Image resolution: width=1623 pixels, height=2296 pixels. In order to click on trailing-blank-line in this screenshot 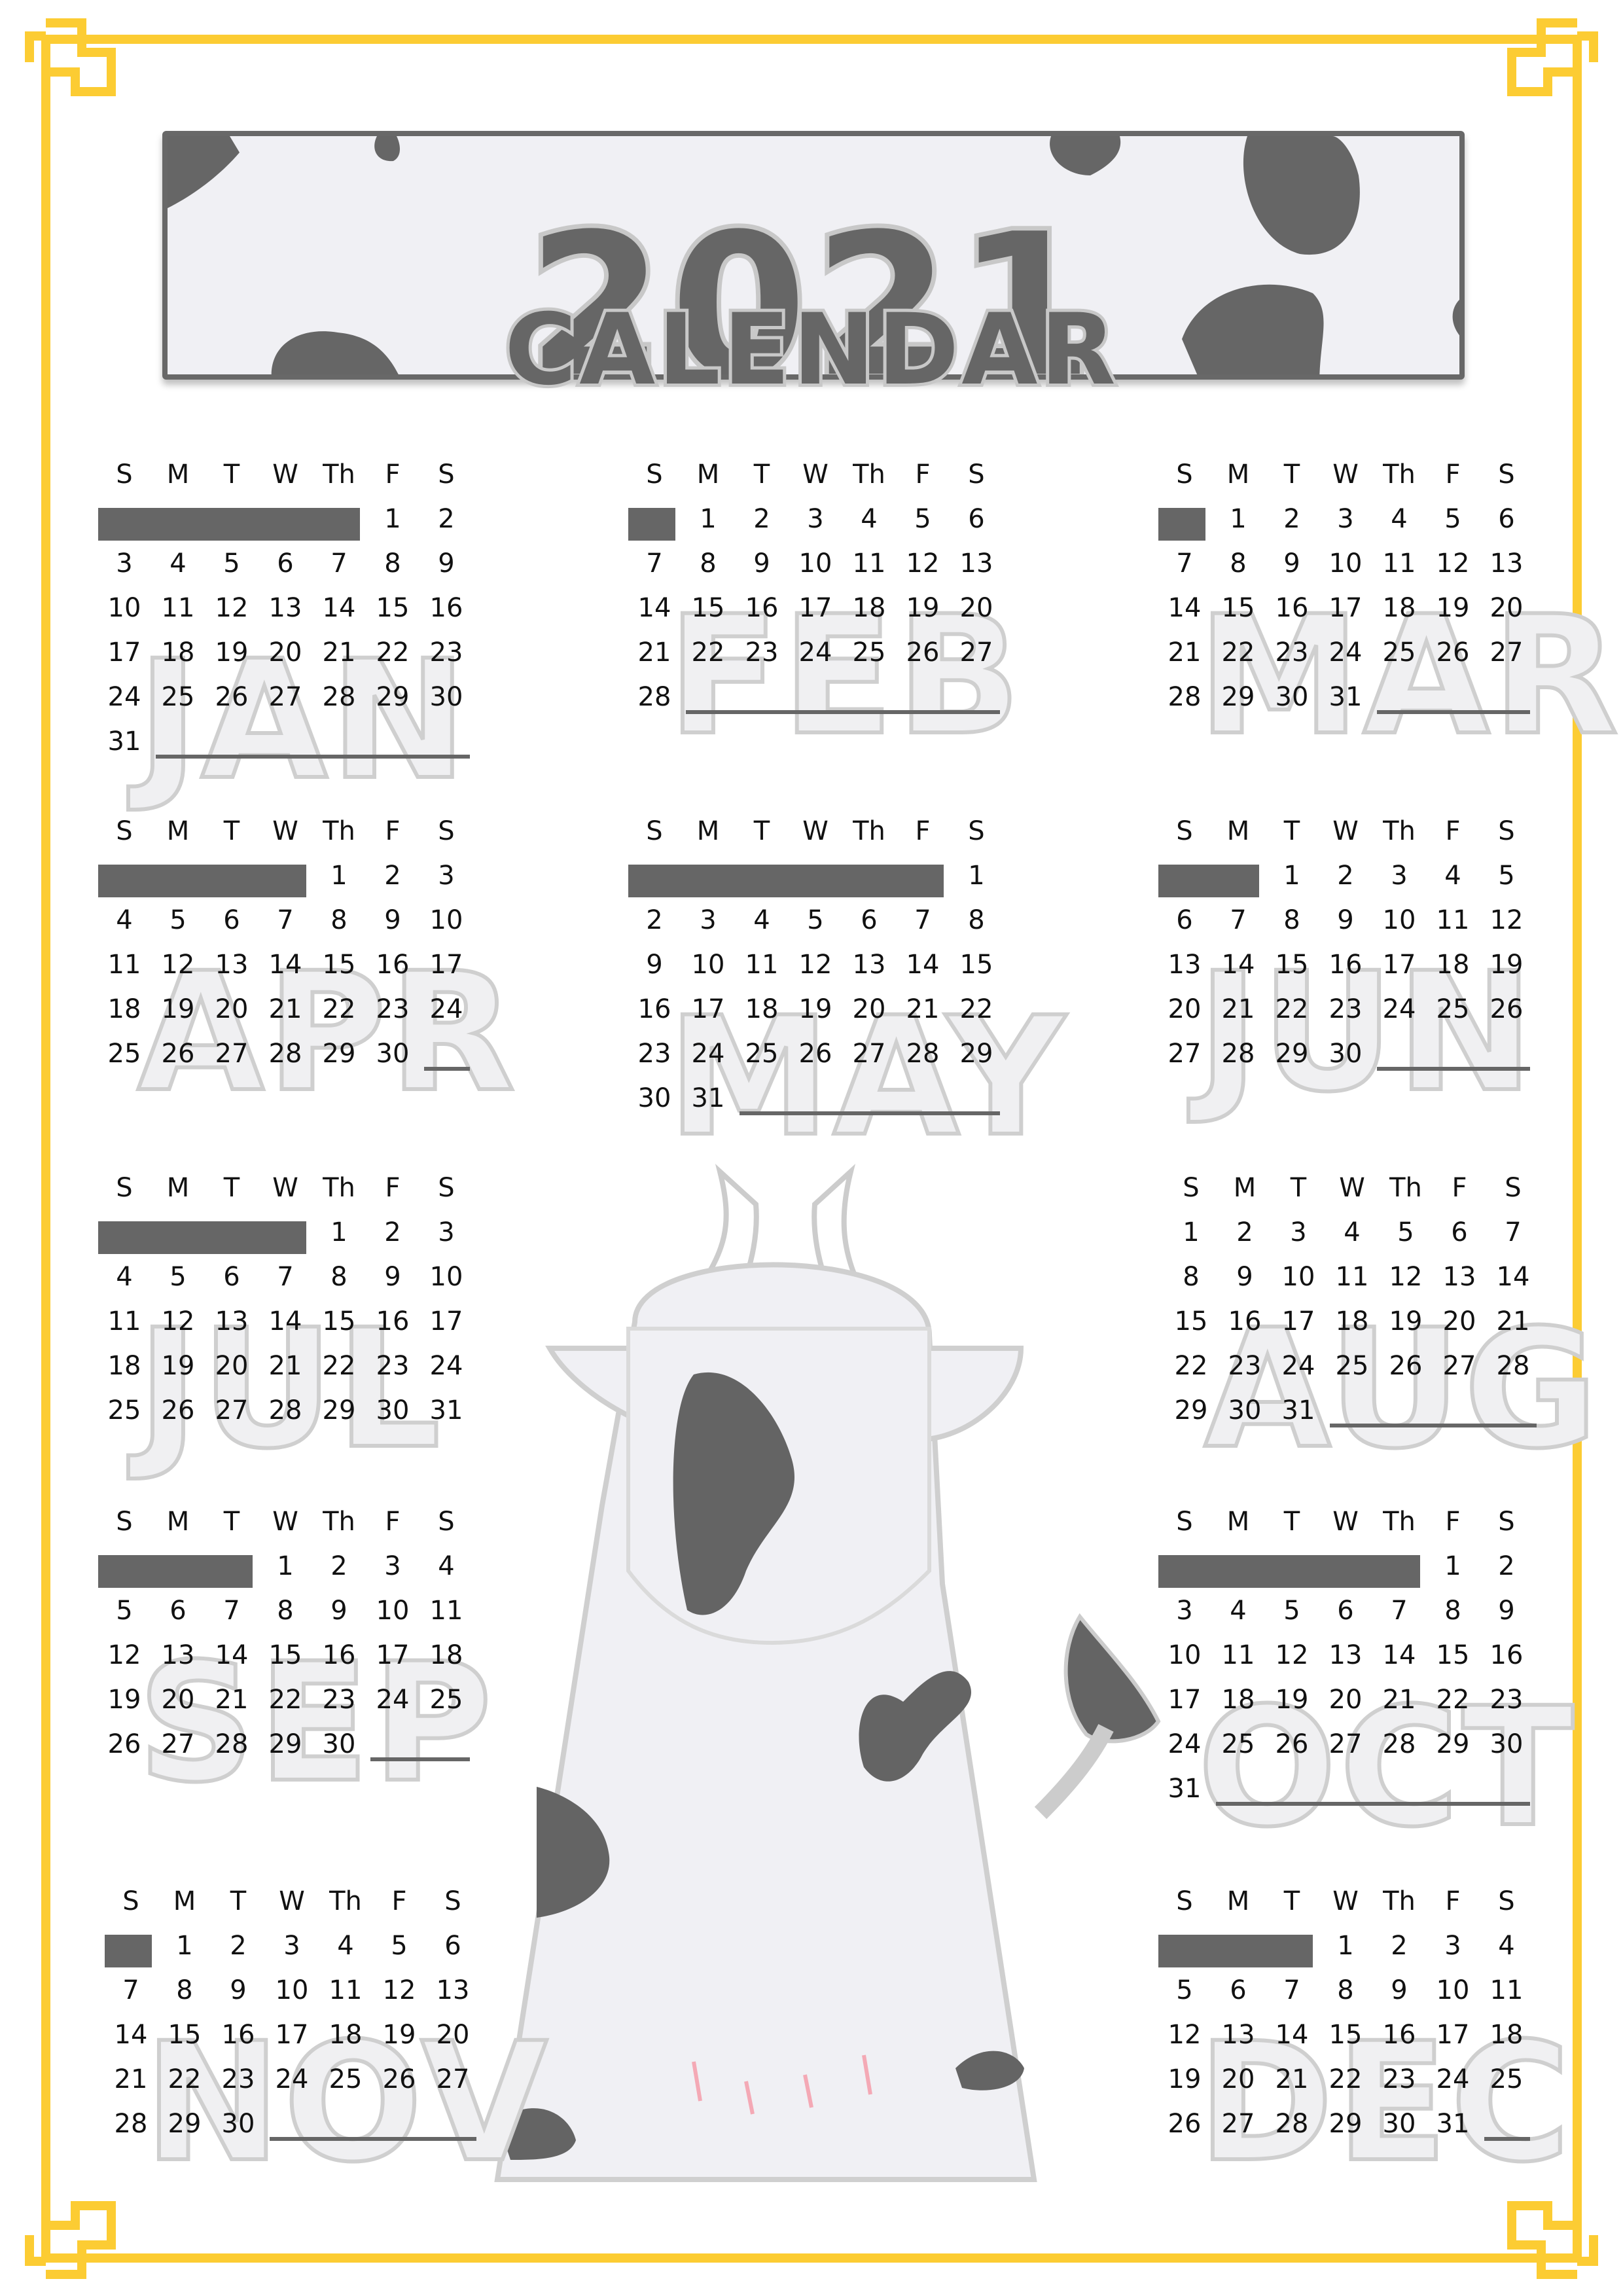, I will do `click(843, 712)`.